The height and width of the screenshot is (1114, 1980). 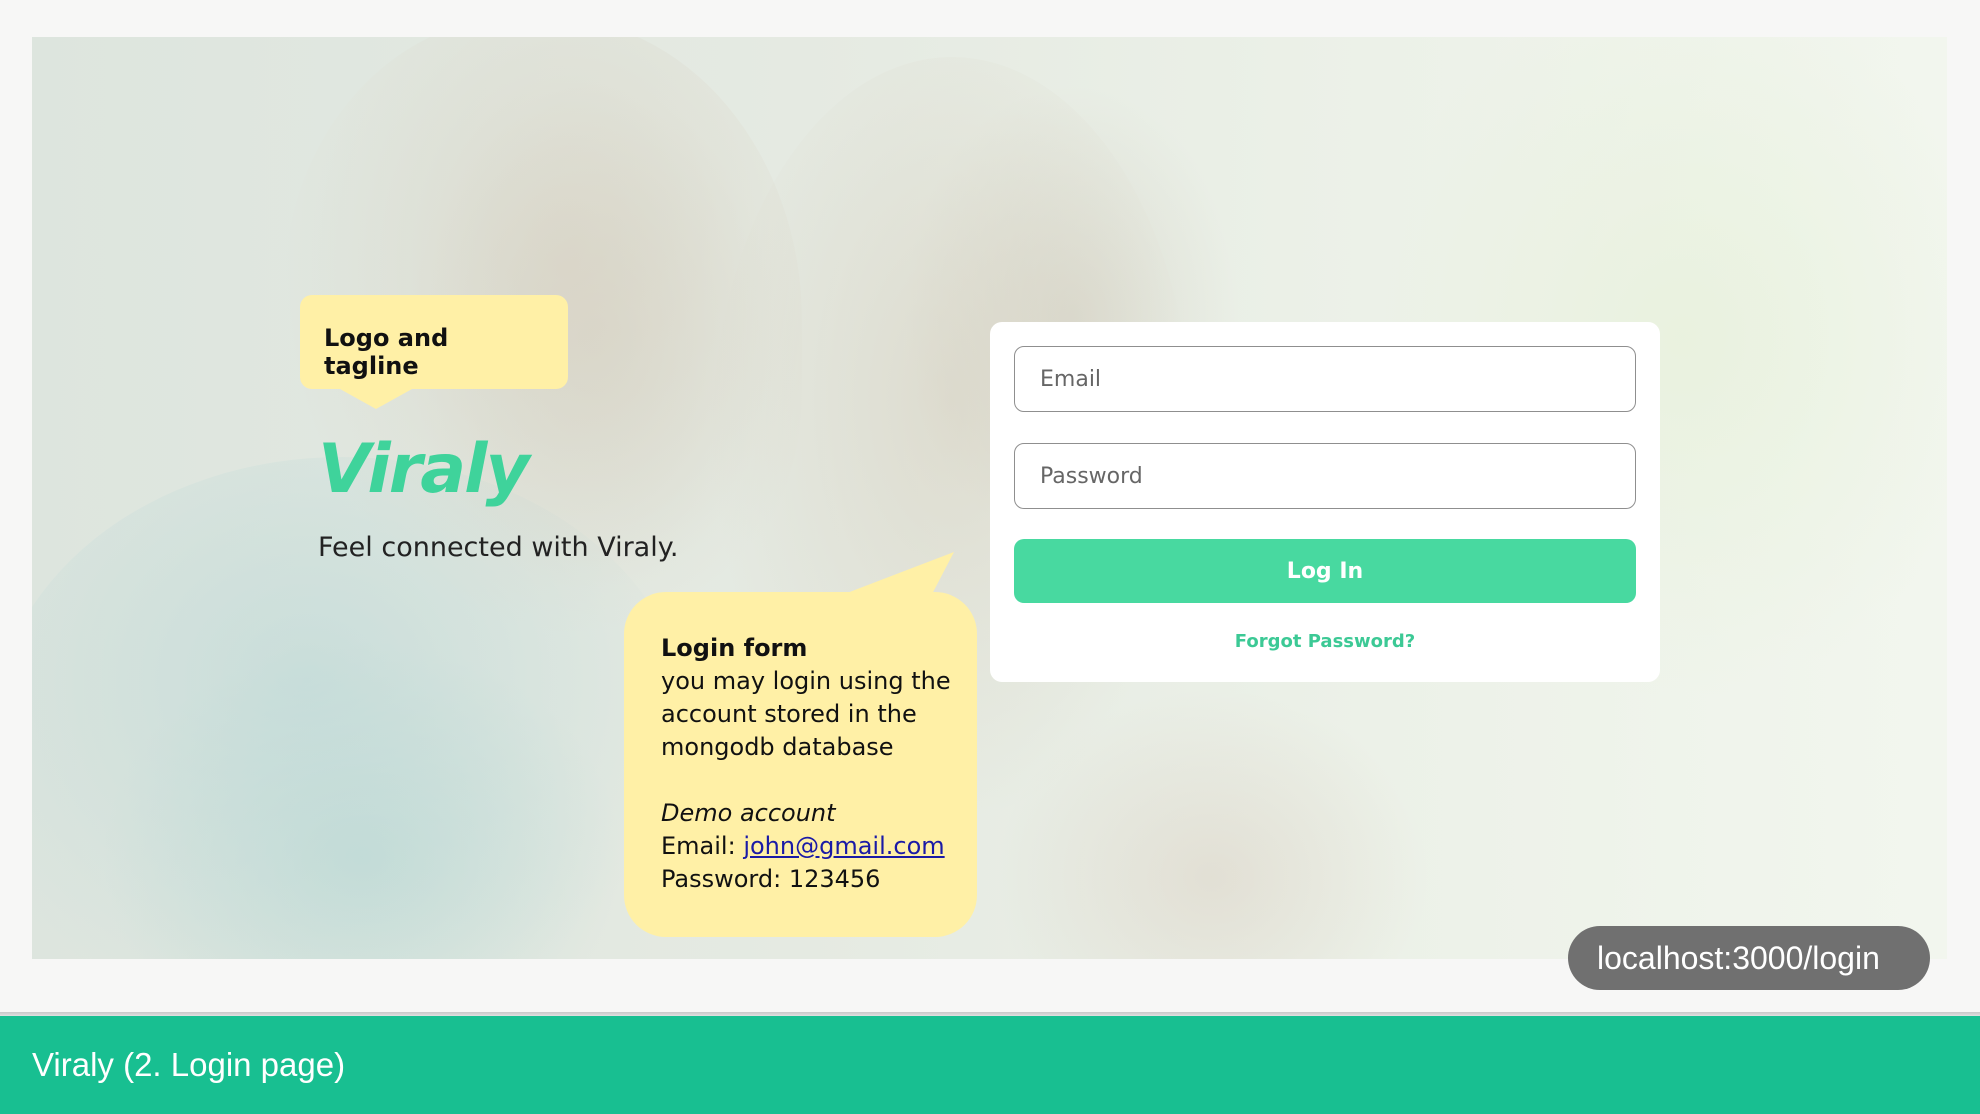 What do you see at coordinates (1749, 958) in the screenshot?
I see `url-badge: localhost:3000/login` at bounding box center [1749, 958].